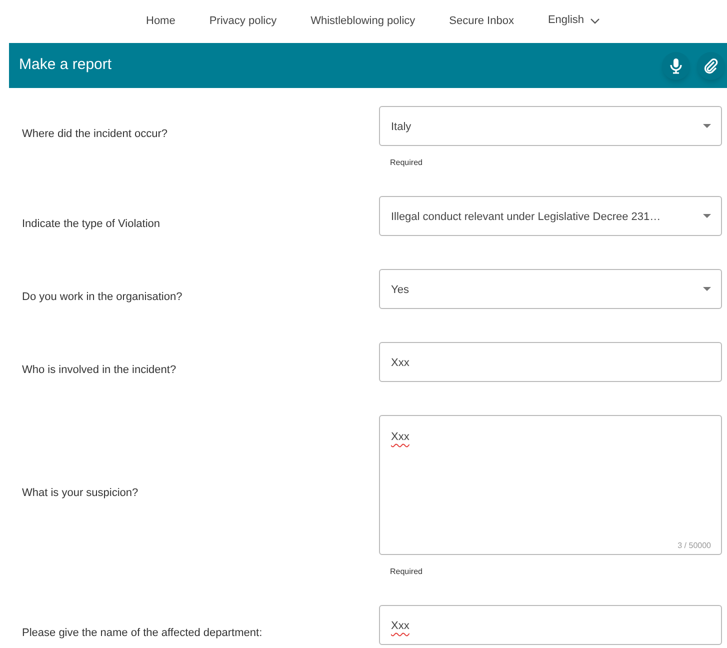 This screenshot has width=727, height=648. Describe the element at coordinates (595, 21) in the screenshot. I see `chevron-down-icon` at that location.